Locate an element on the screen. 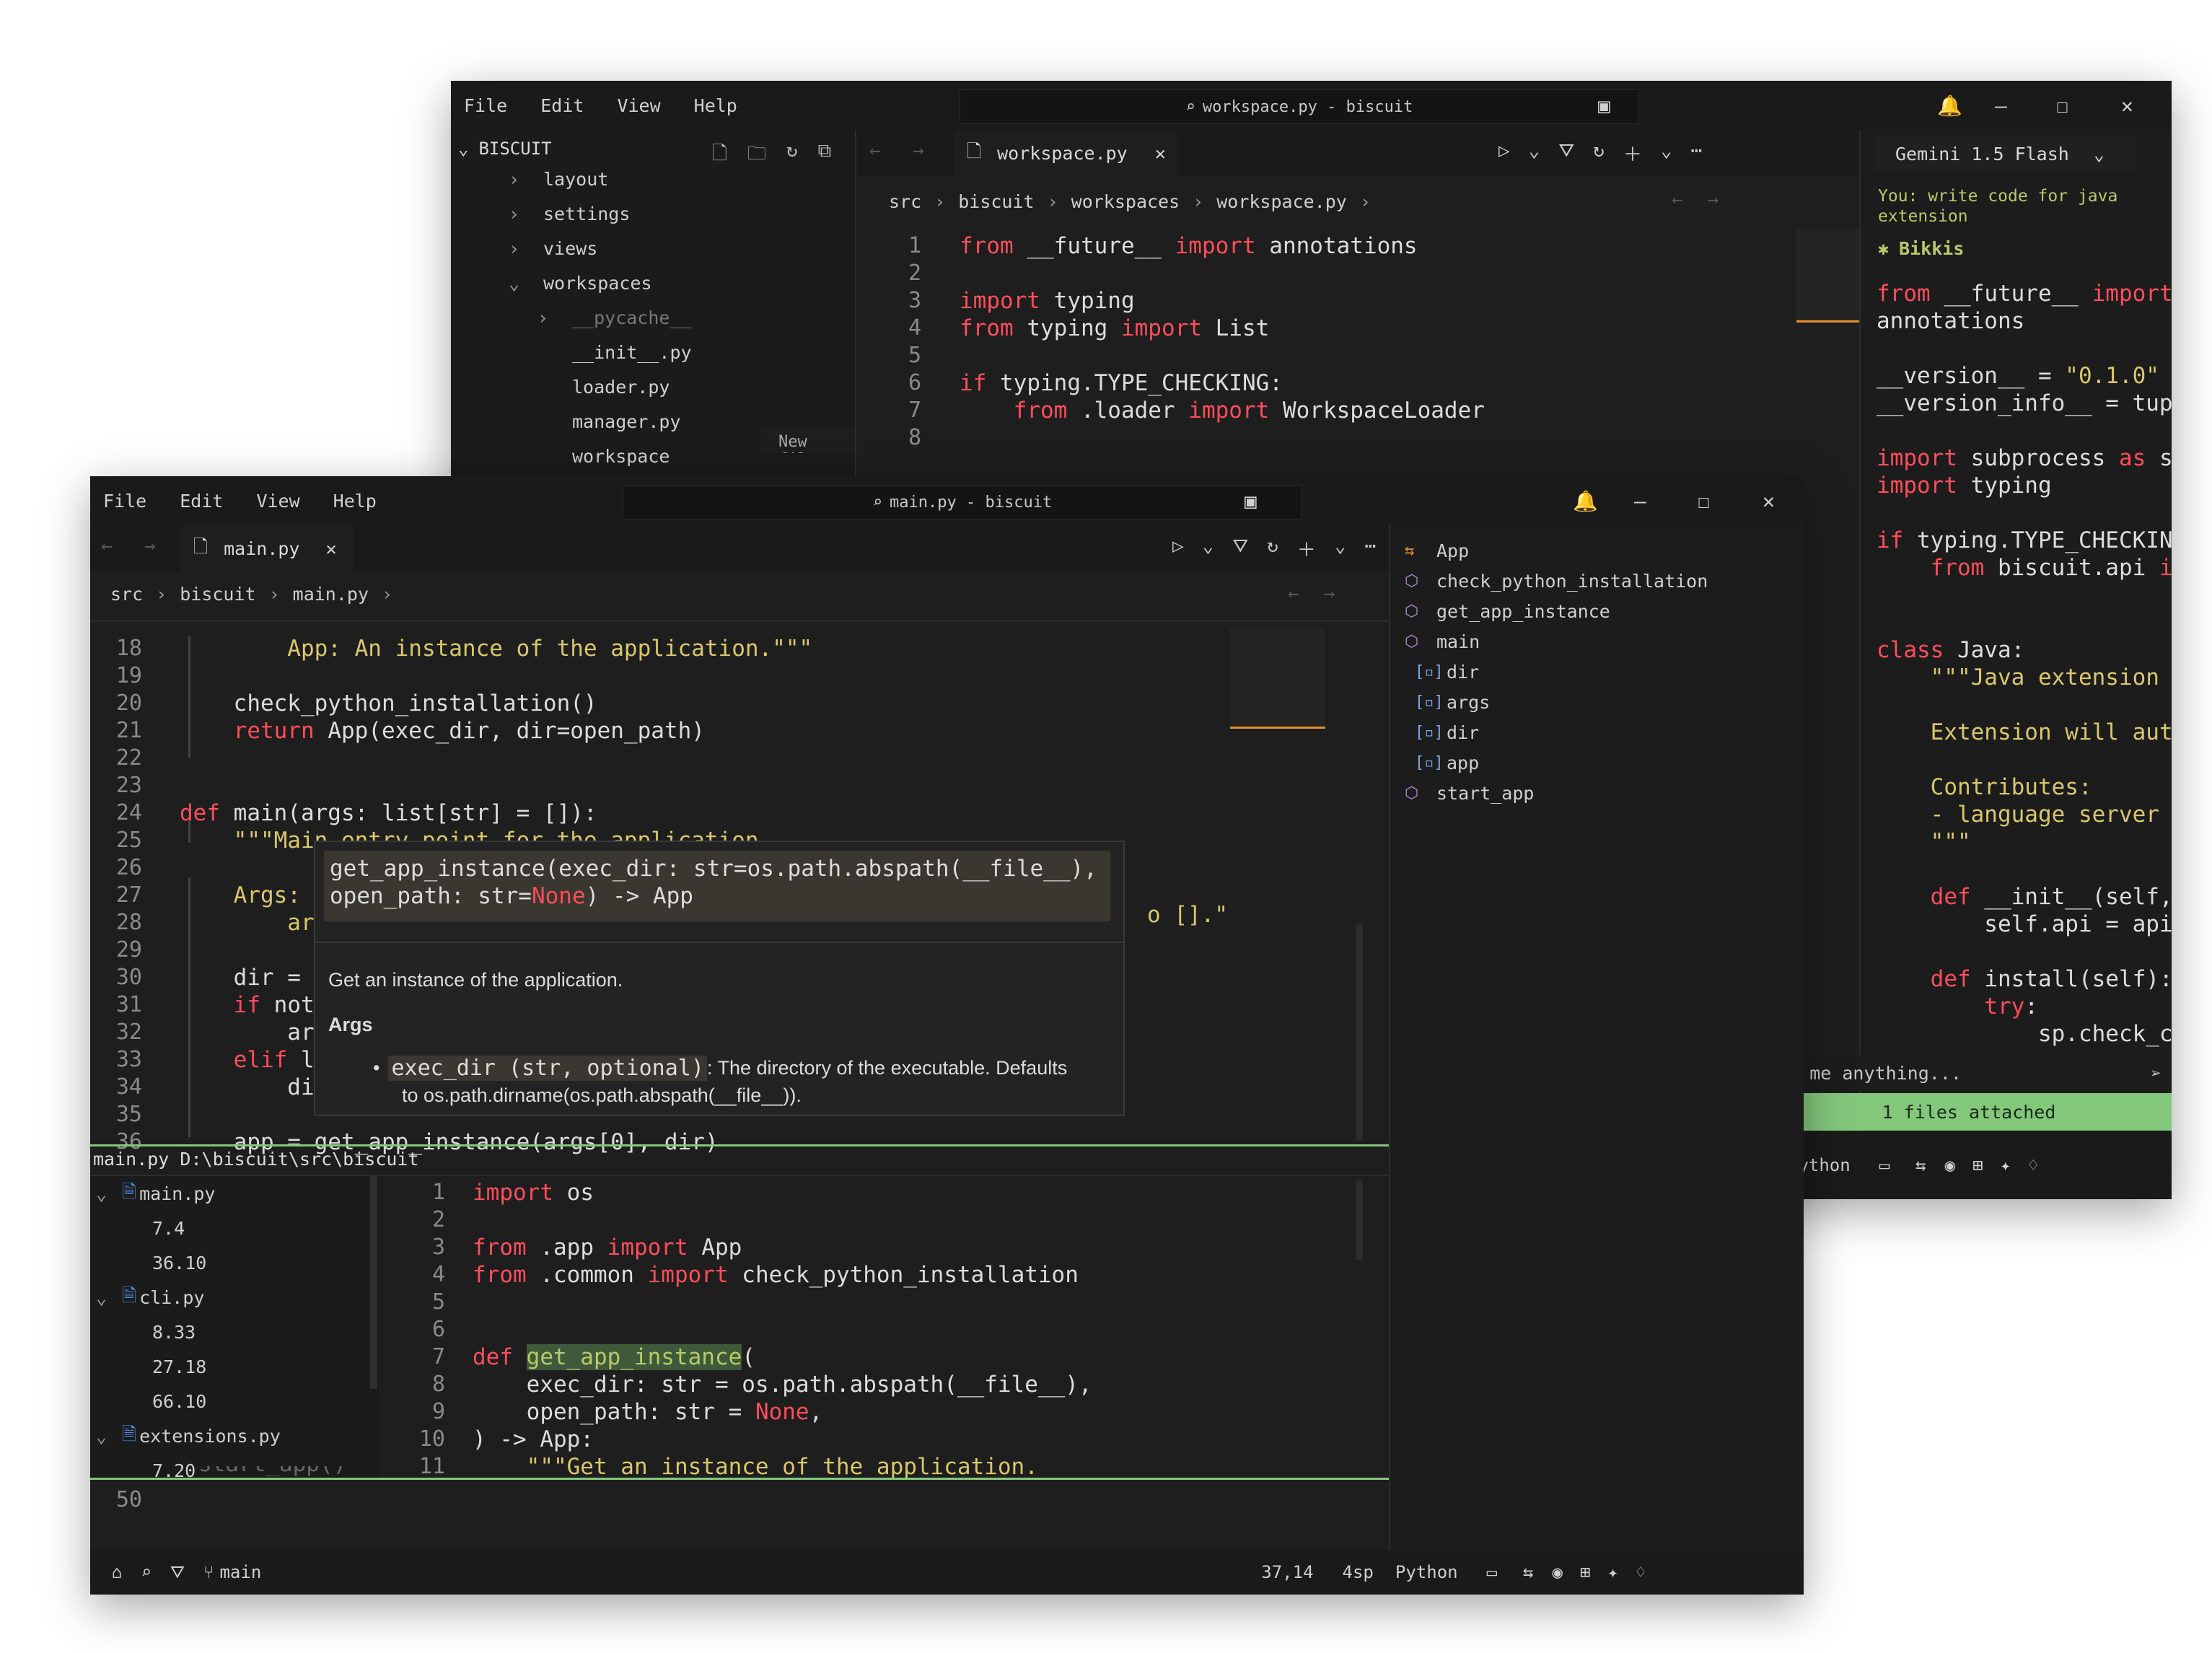 The width and height of the screenshot is (2212, 1653). command-palette: ⌕ workspace.py - biscuit is located at coordinates (1299, 106).